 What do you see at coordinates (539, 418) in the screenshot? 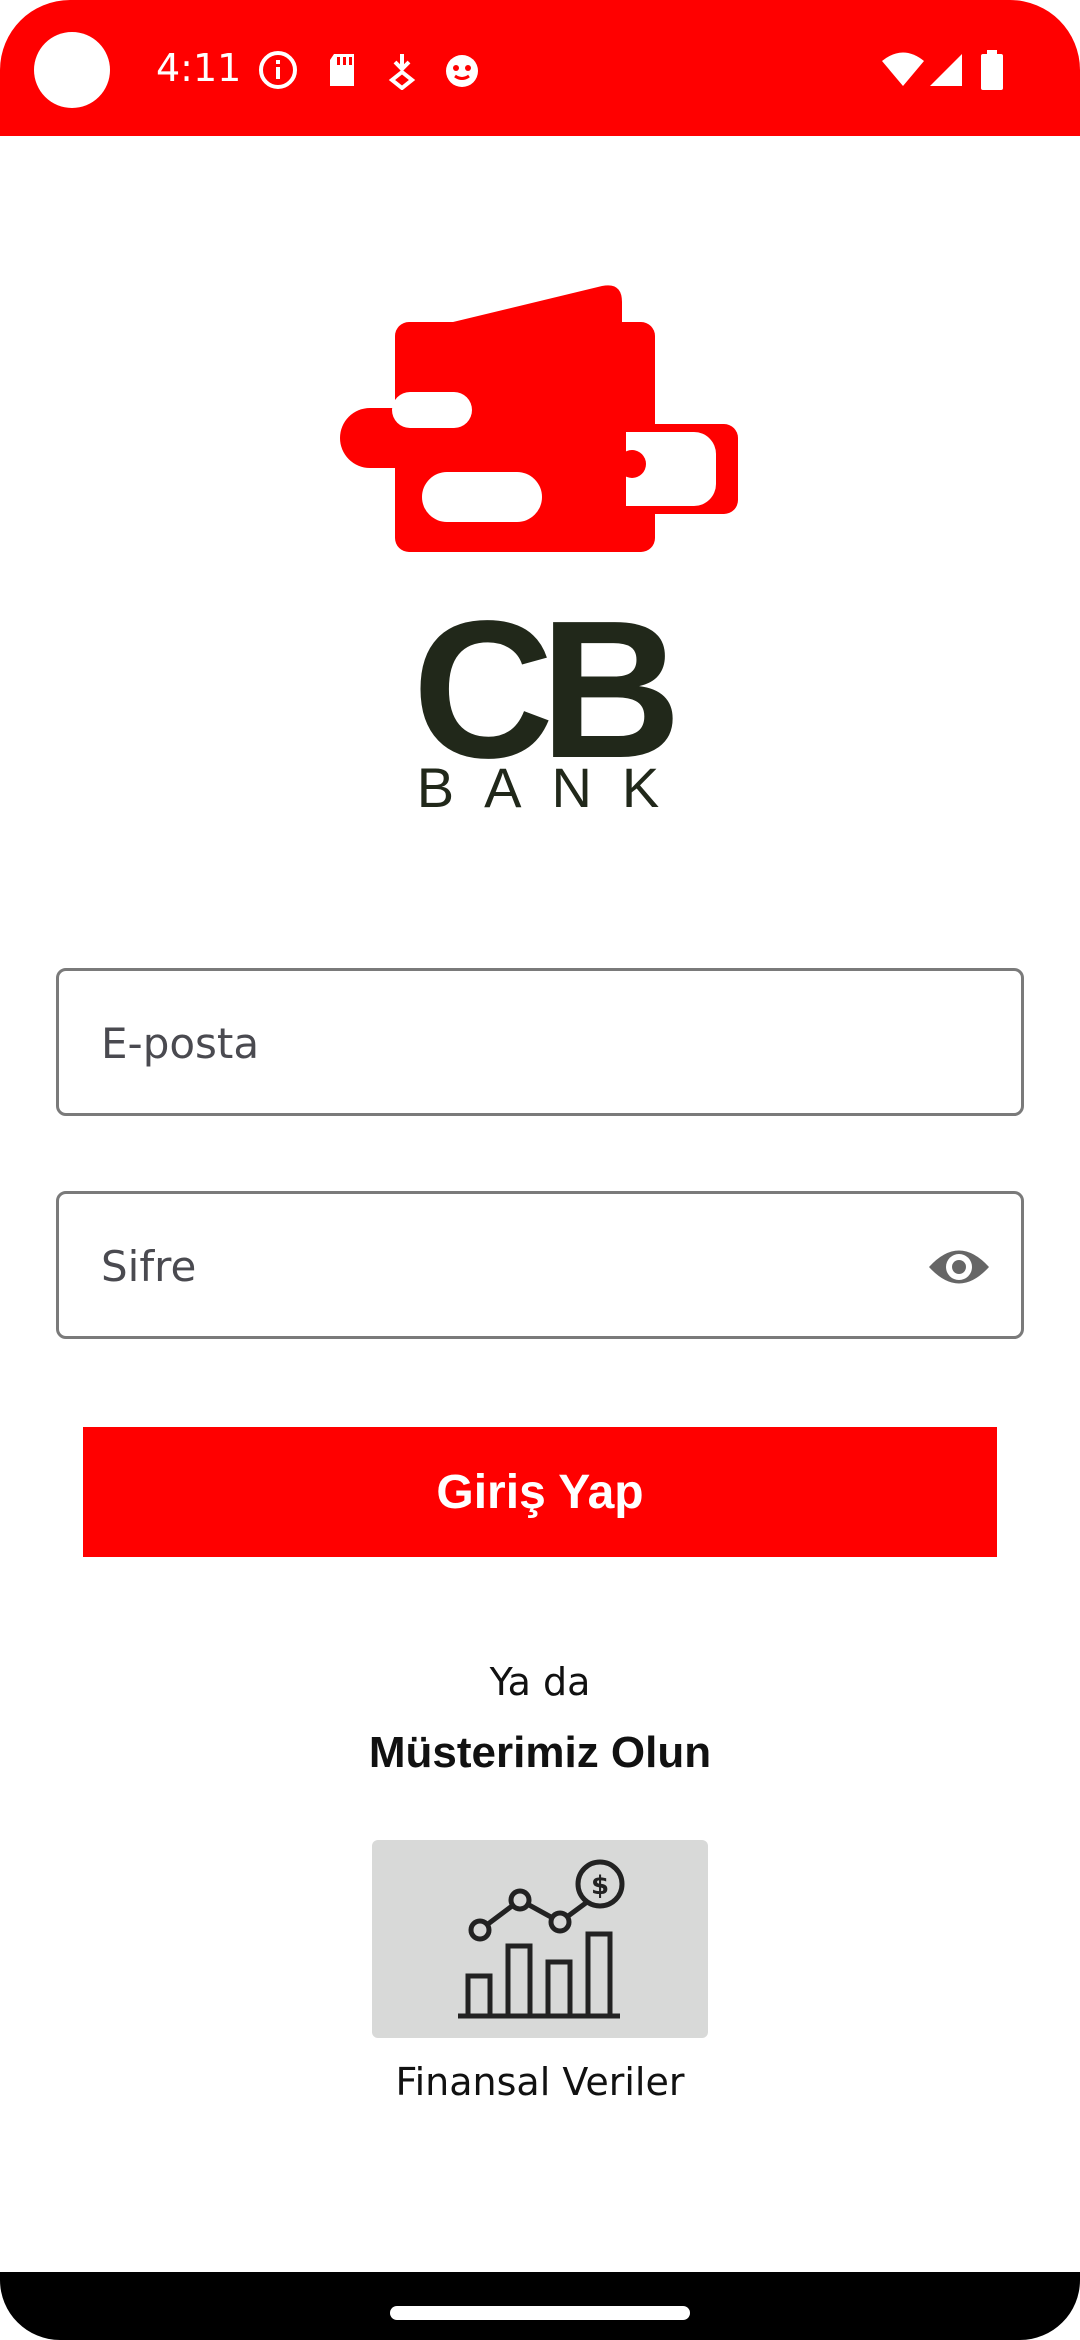
I see `wallet-icon` at bounding box center [539, 418].